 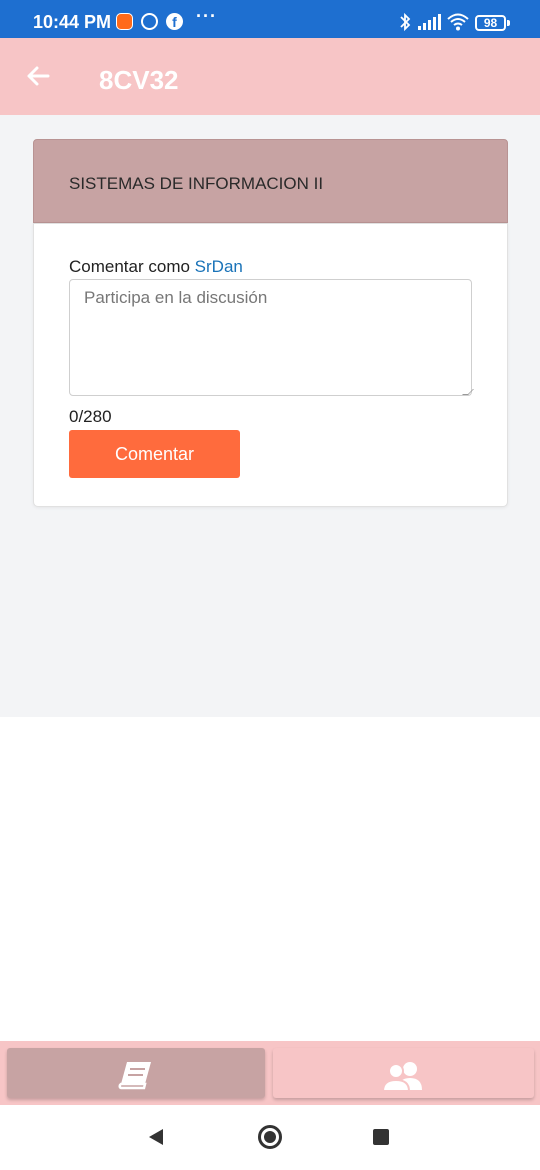 I want to click on ring-icon, so click(x=149, y=21).